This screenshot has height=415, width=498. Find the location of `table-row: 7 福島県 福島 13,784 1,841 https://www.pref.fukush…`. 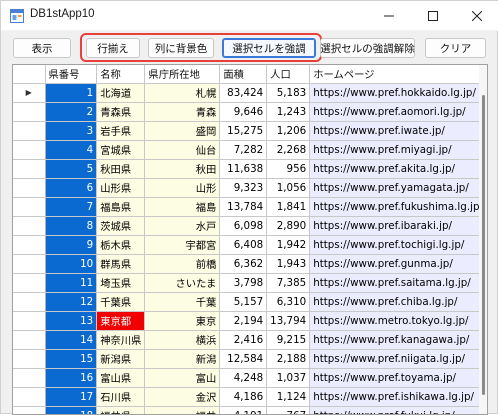

table-row: 7 福島県 福島 13,784 1,841 https://www.pref.fukush… is located at coordinates (250, 207).